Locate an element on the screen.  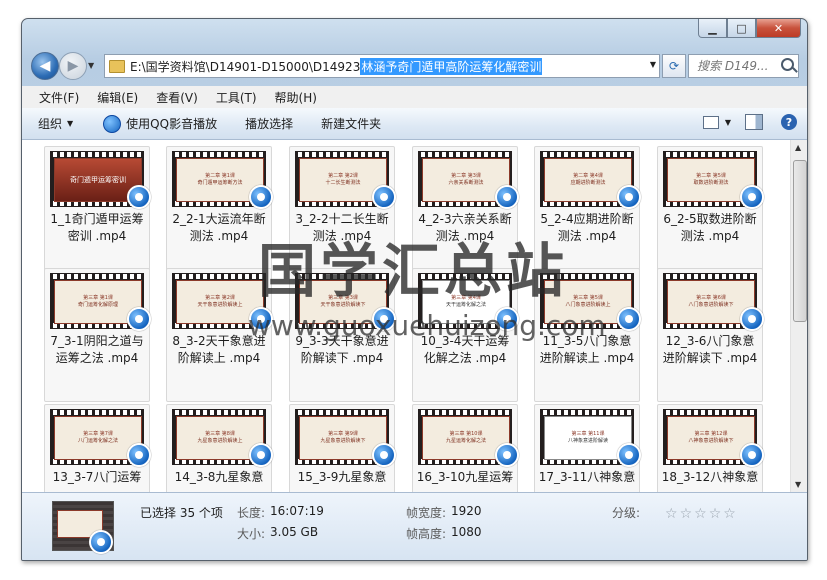
thumbnail-chapter: 第三章 第11课 is located at coordinates (588, 434).